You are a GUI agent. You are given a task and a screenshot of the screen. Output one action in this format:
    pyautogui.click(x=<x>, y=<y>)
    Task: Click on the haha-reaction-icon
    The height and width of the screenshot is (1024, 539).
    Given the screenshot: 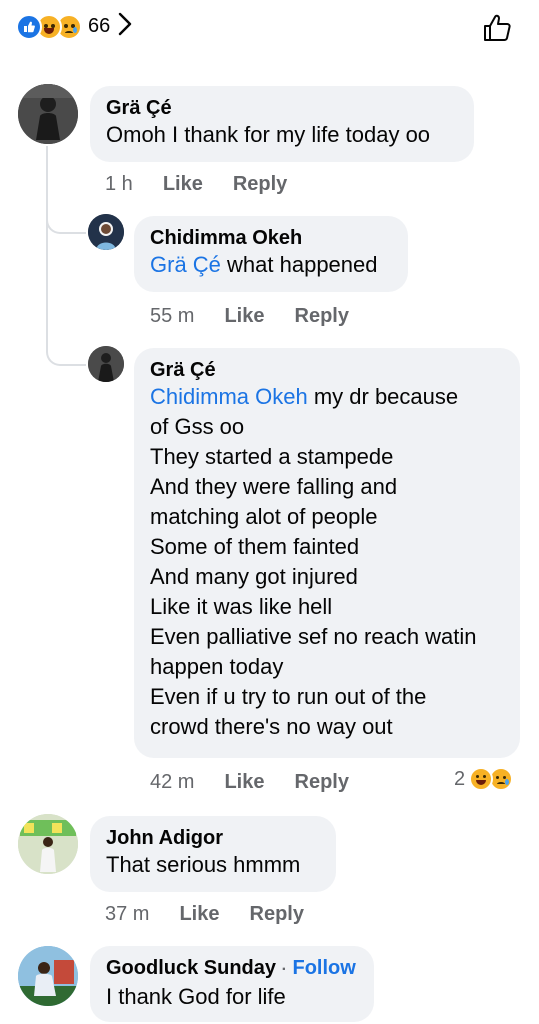 What is the action you would take?
    pyautogui.click(x=481, y=779)
    